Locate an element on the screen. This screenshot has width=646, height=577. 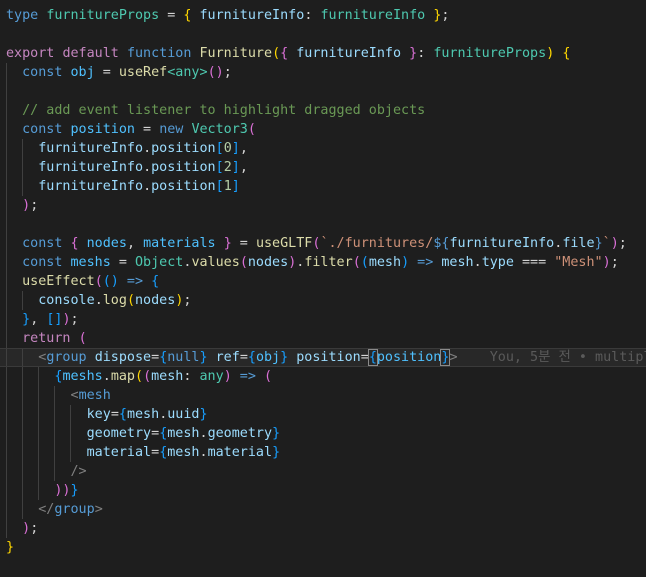
operator: === is located at coordinates (534, 262).